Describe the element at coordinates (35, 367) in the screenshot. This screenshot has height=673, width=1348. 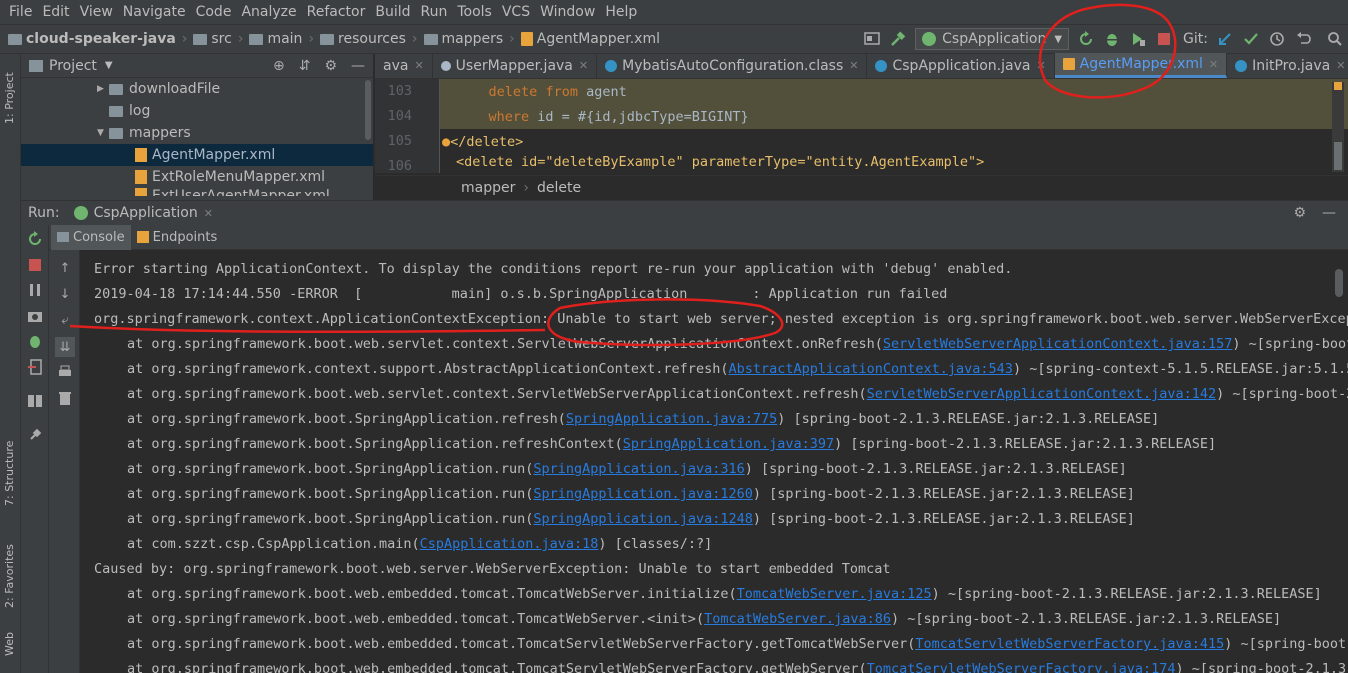
I see `exit-icon` at that location.